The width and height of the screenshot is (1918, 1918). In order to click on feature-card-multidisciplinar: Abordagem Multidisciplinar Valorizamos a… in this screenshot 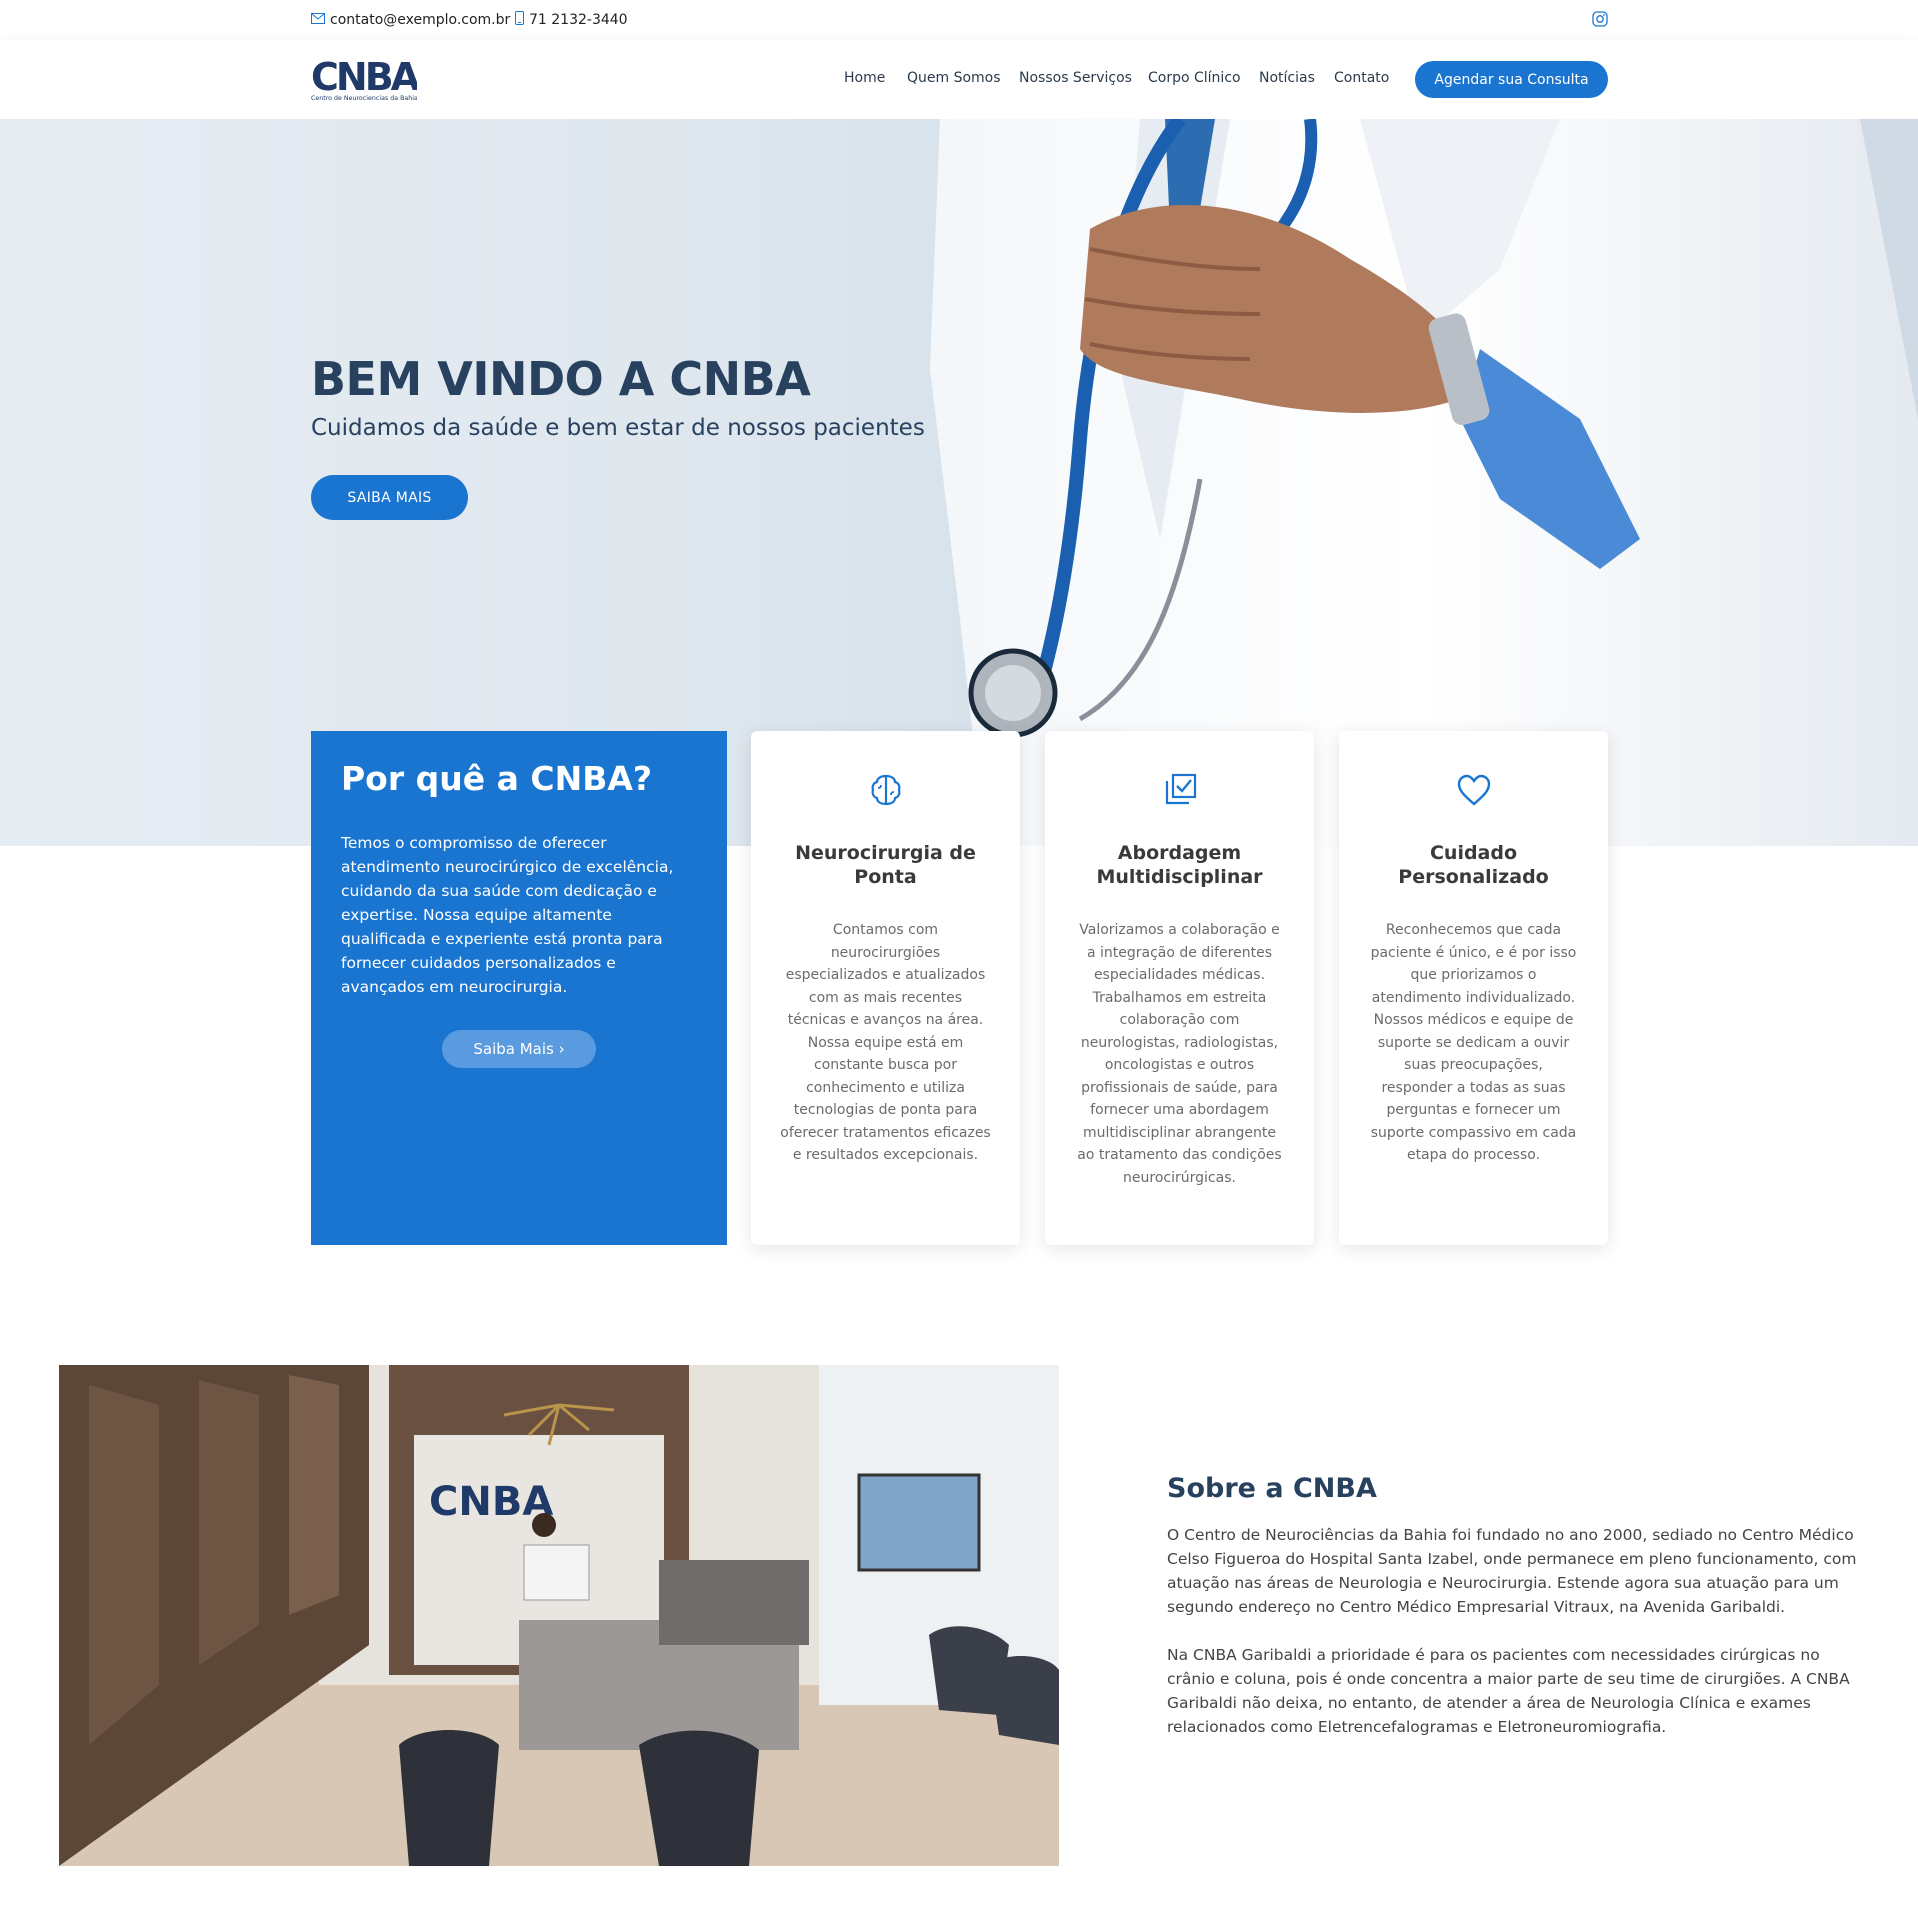, I will do `click(1179, 988)`.